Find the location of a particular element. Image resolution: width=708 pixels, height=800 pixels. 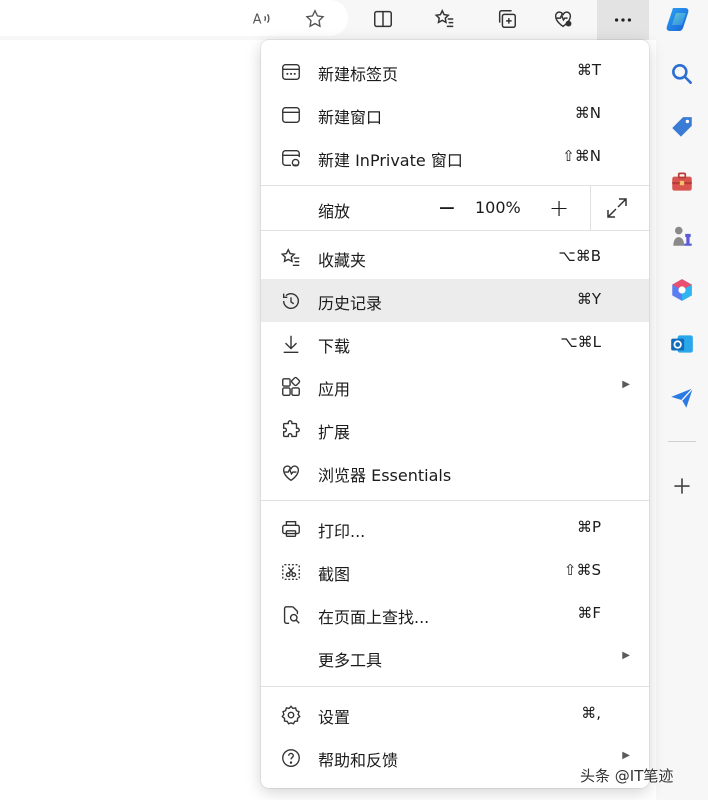

menu-item-browser-essentials: 浏览器 Essentials is located at coordinates (455, 472).